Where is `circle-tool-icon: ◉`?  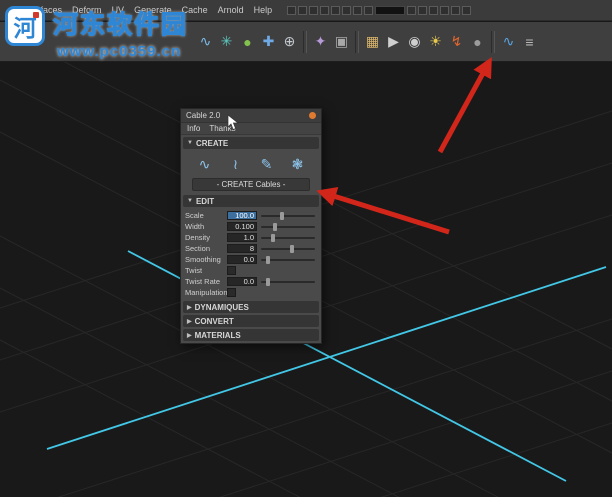
circle-tool-icon: ◉ is located at coordinates (415, 42).